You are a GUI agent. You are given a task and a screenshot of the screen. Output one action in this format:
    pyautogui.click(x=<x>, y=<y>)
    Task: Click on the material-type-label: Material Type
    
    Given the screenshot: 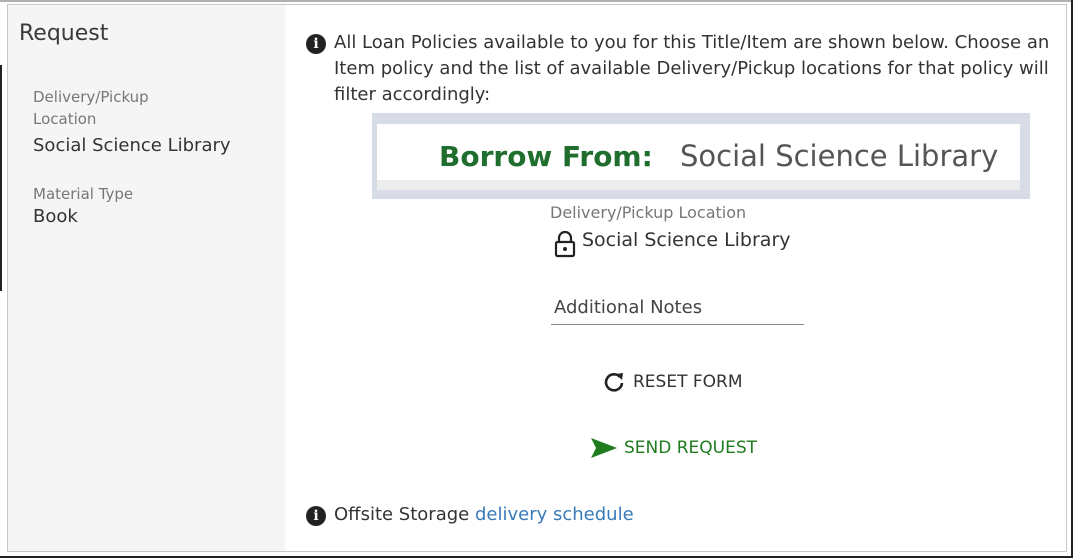 What is the action you would take?
    pyautogui.click(x=83, y=194)
    